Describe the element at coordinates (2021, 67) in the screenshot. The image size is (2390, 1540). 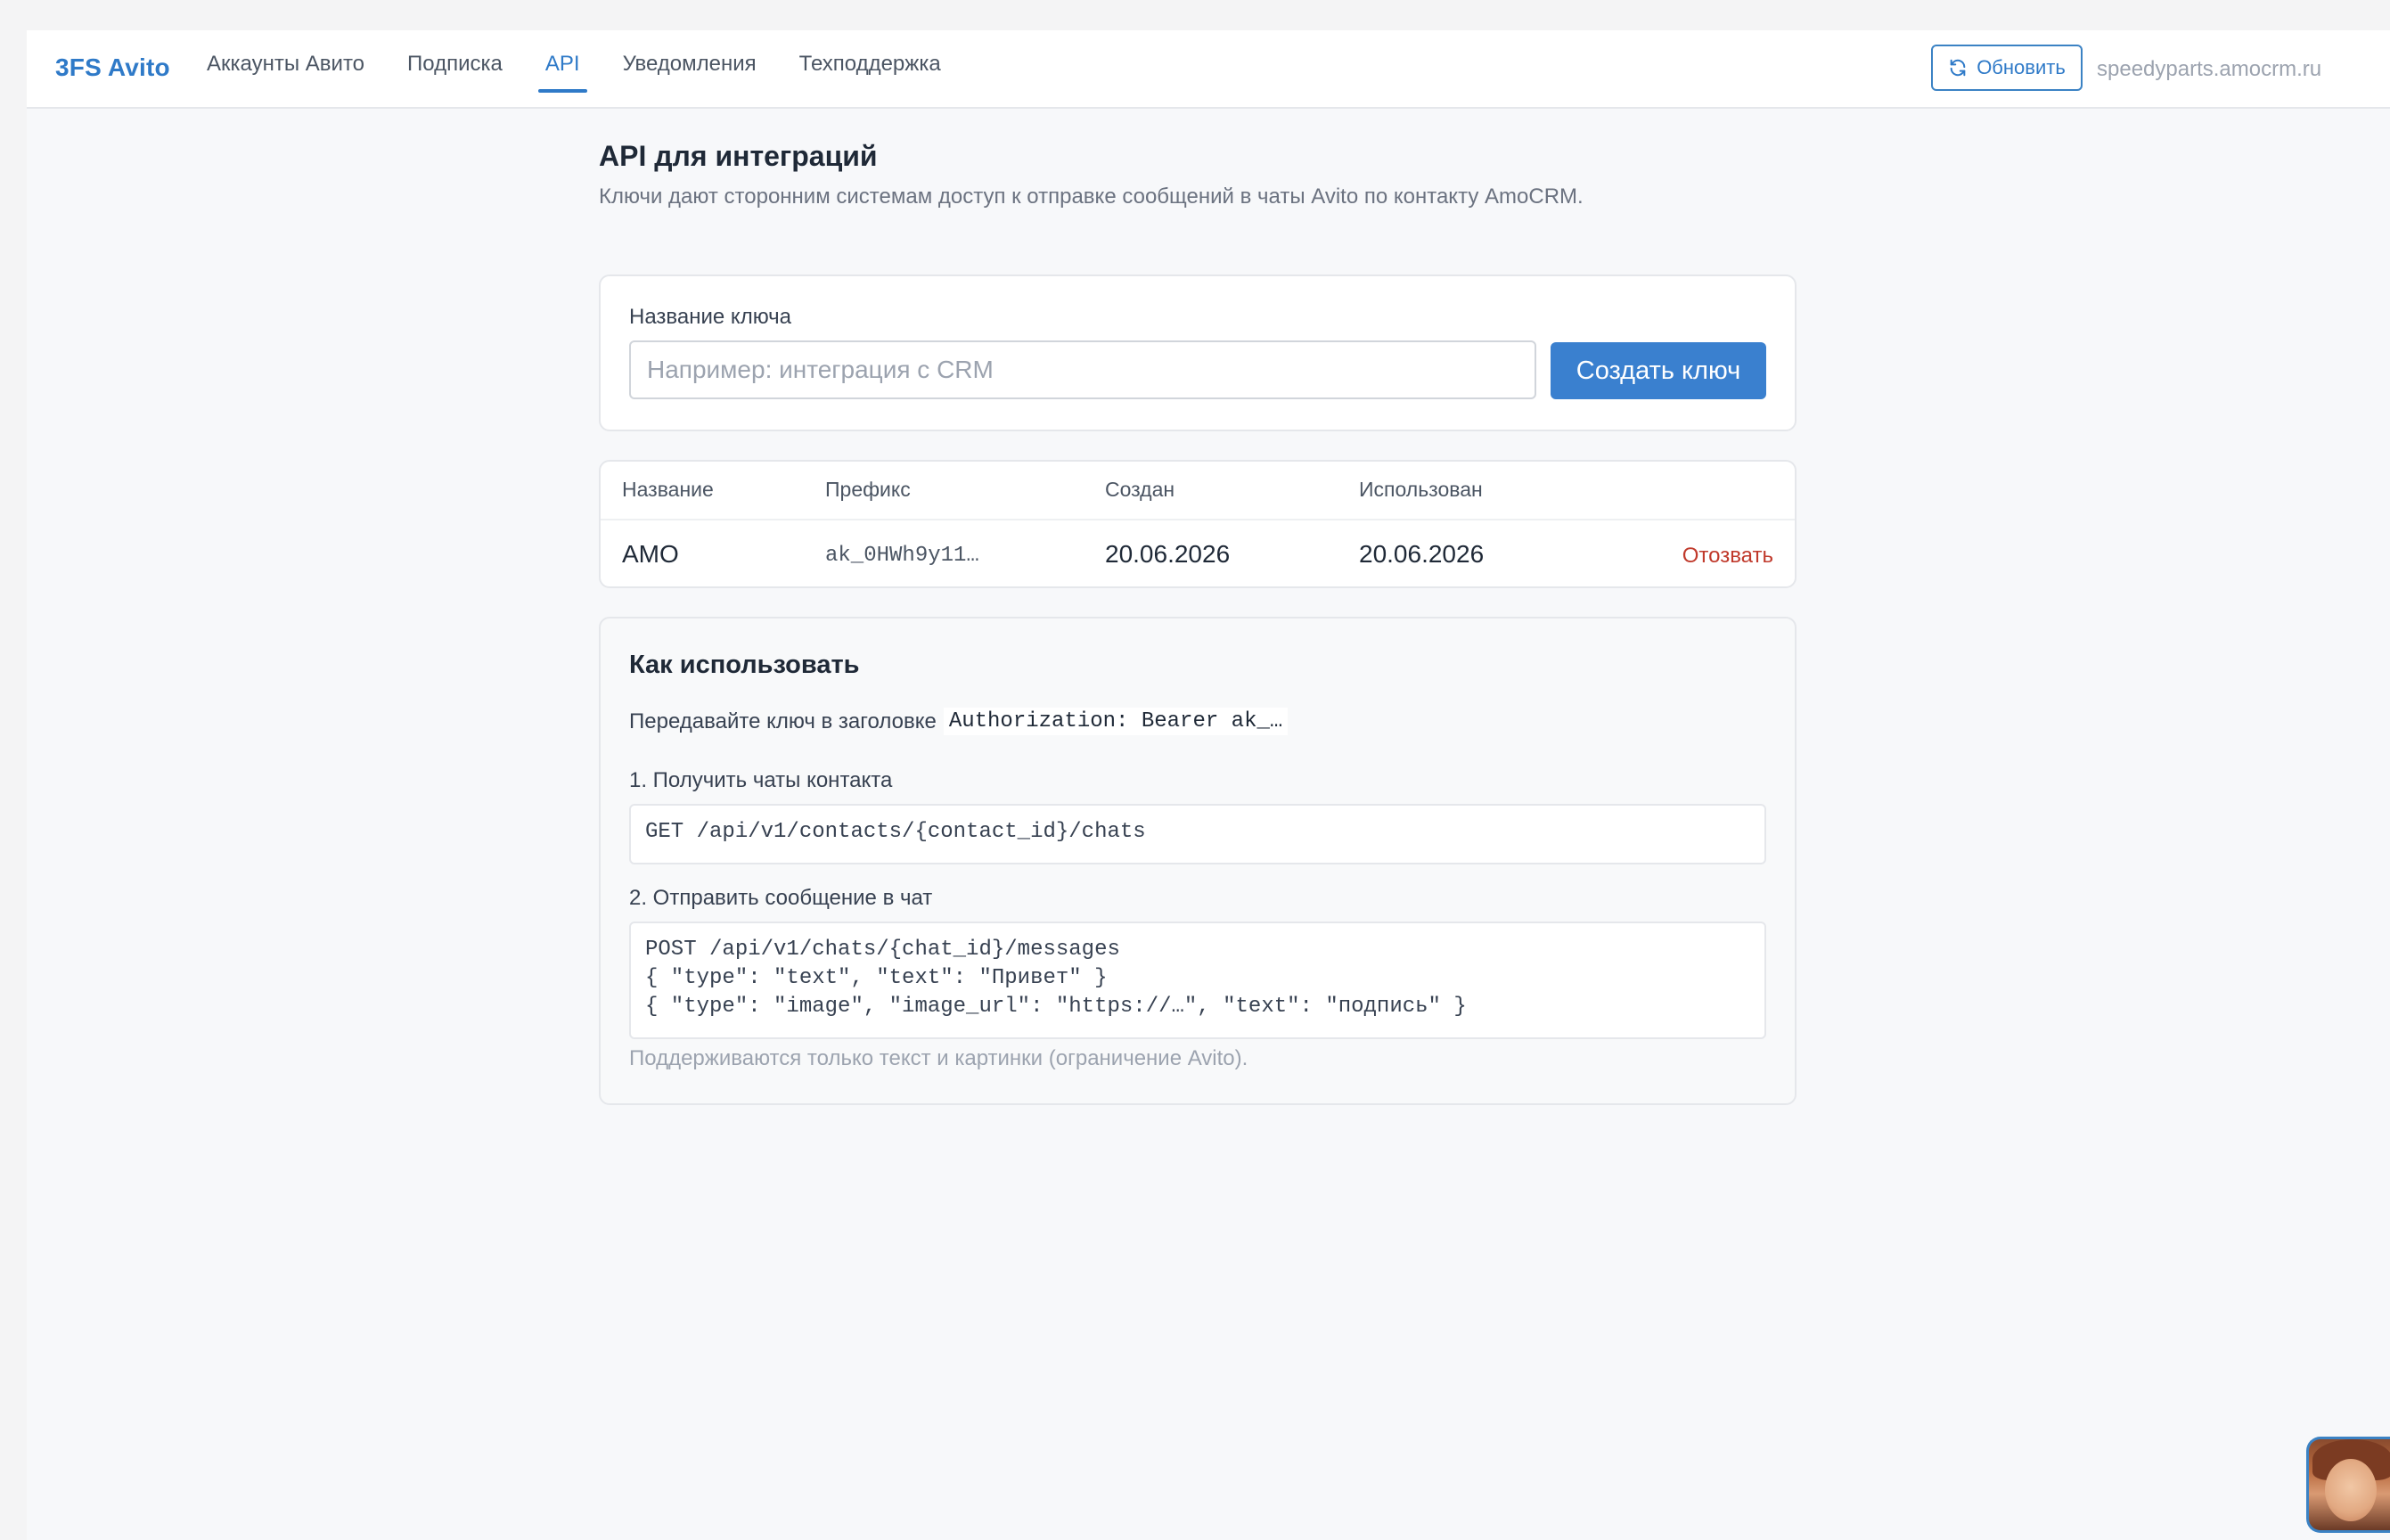
I see `refresh-button-label: Обновить` at that location.